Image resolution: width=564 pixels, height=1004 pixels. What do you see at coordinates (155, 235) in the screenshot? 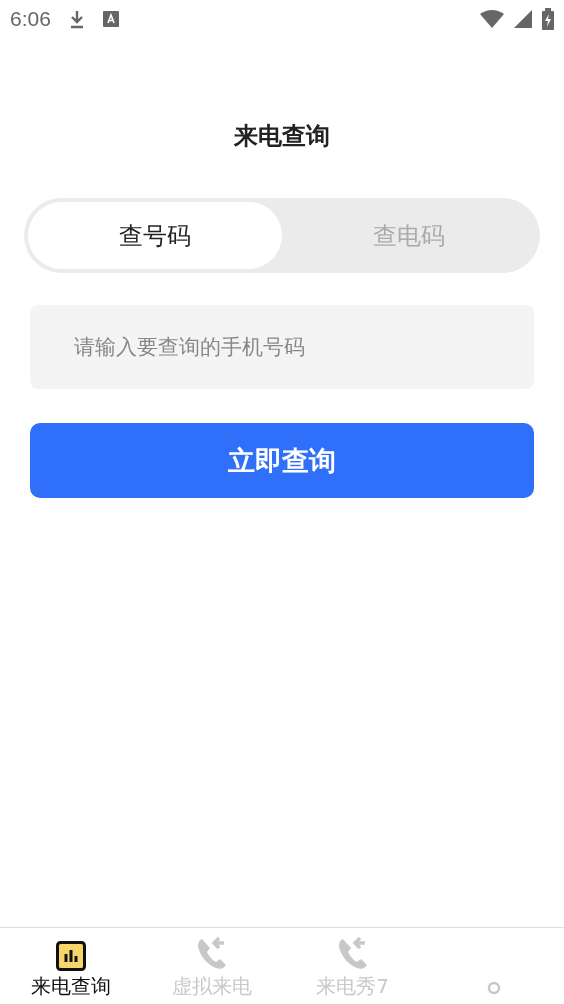
I see `tab: 查号码` at bounding box center [155, 235].